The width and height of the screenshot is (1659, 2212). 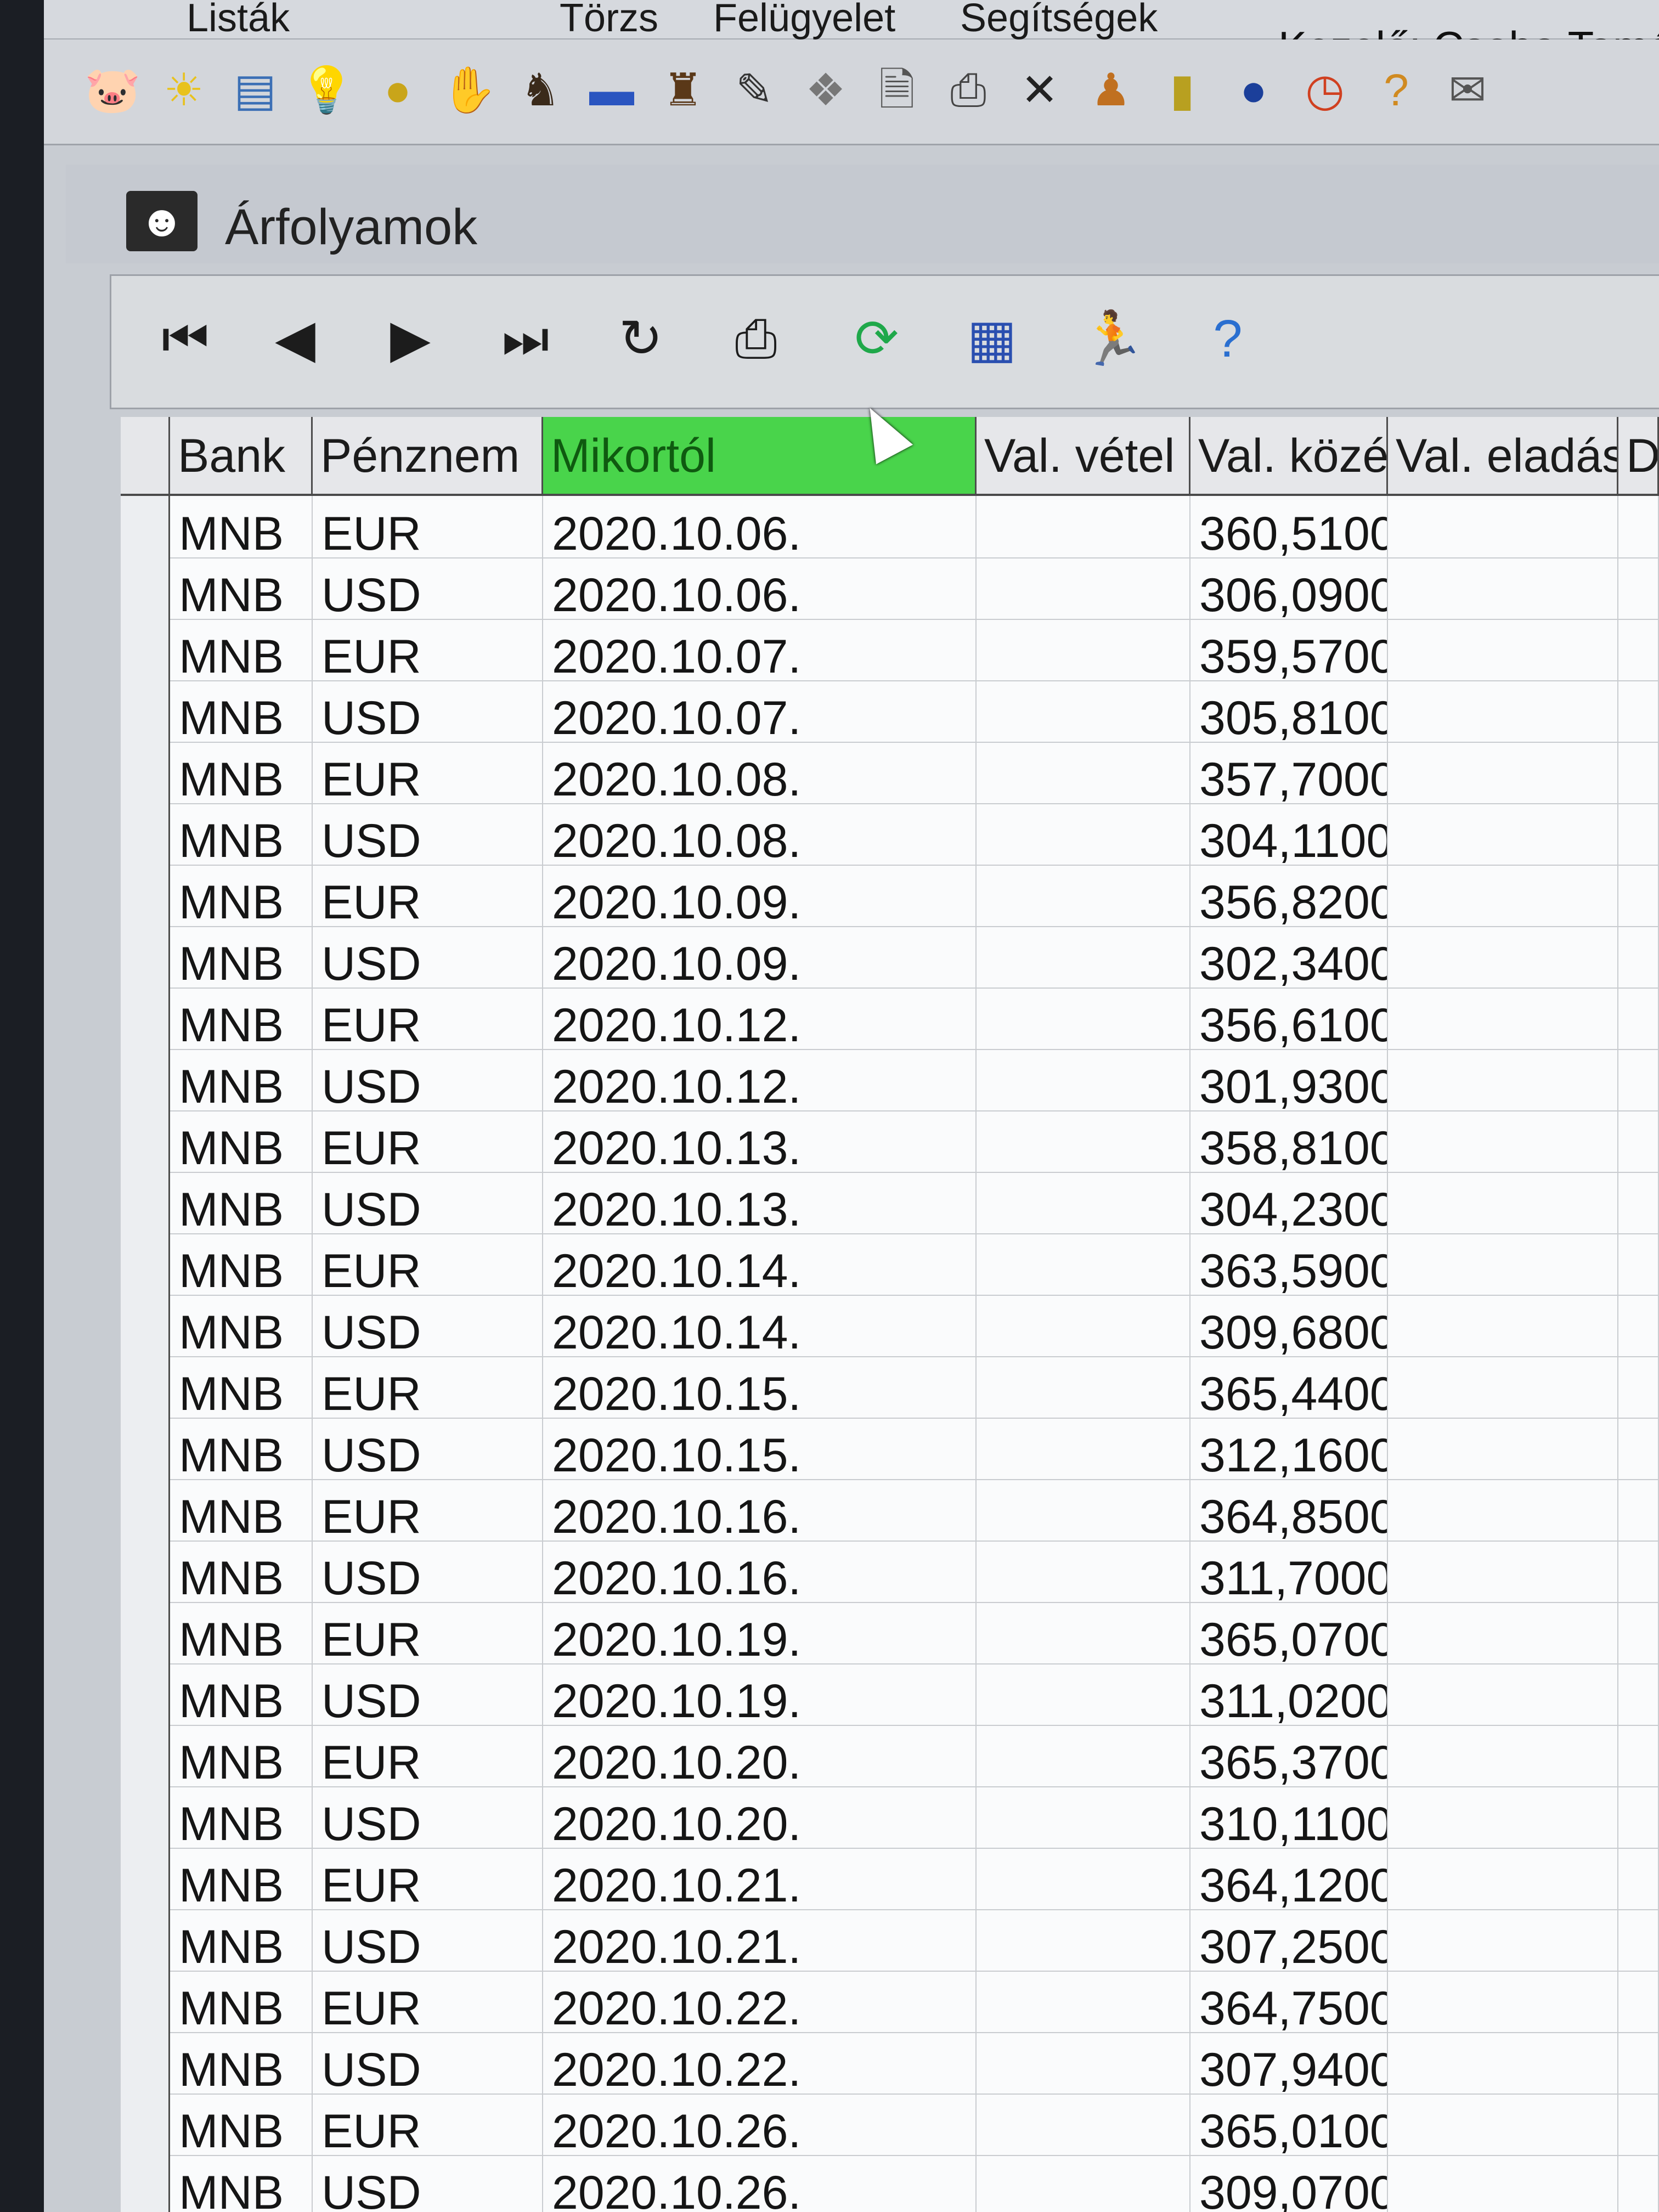 What do you see at coordinates (760, 1940) in the screenshot?
I see `cell-mikortol: 2020.10.21.` at bounding box center [760, 1940].